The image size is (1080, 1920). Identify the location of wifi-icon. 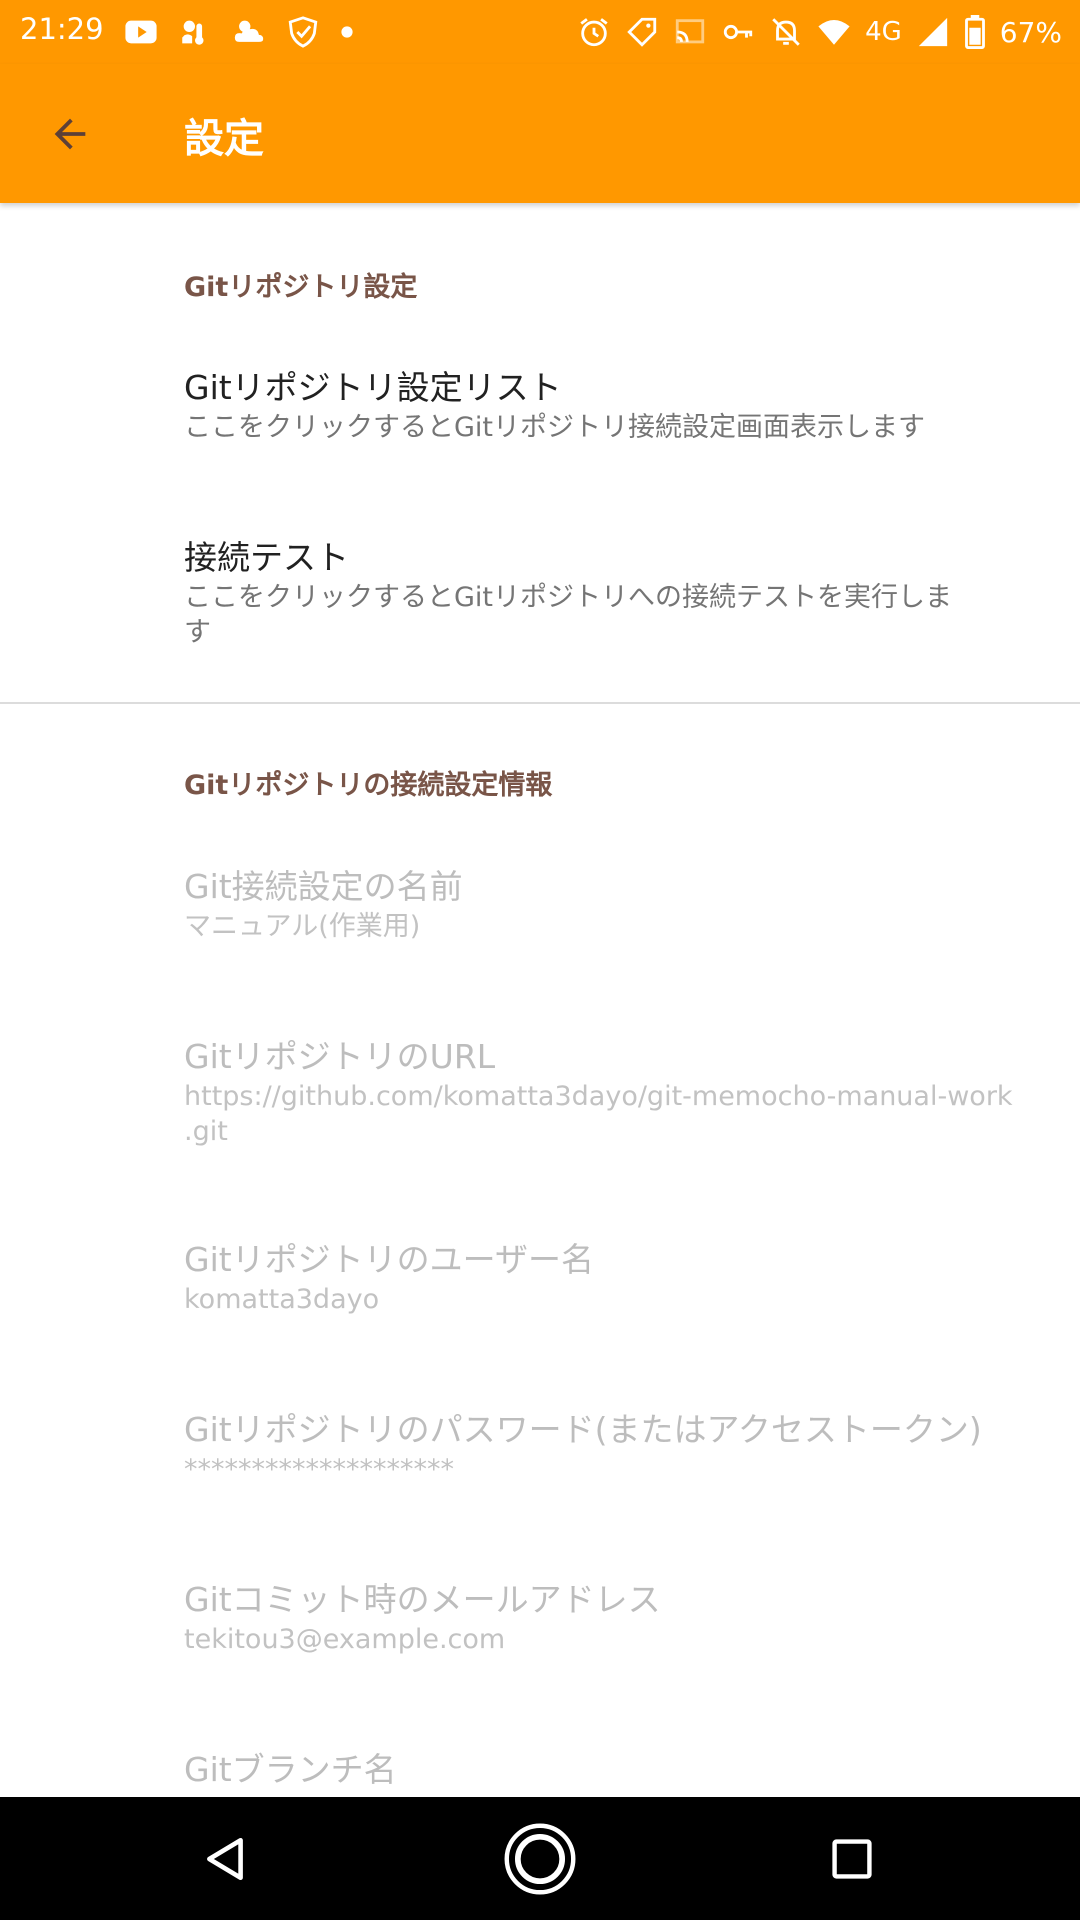
(834, 32).